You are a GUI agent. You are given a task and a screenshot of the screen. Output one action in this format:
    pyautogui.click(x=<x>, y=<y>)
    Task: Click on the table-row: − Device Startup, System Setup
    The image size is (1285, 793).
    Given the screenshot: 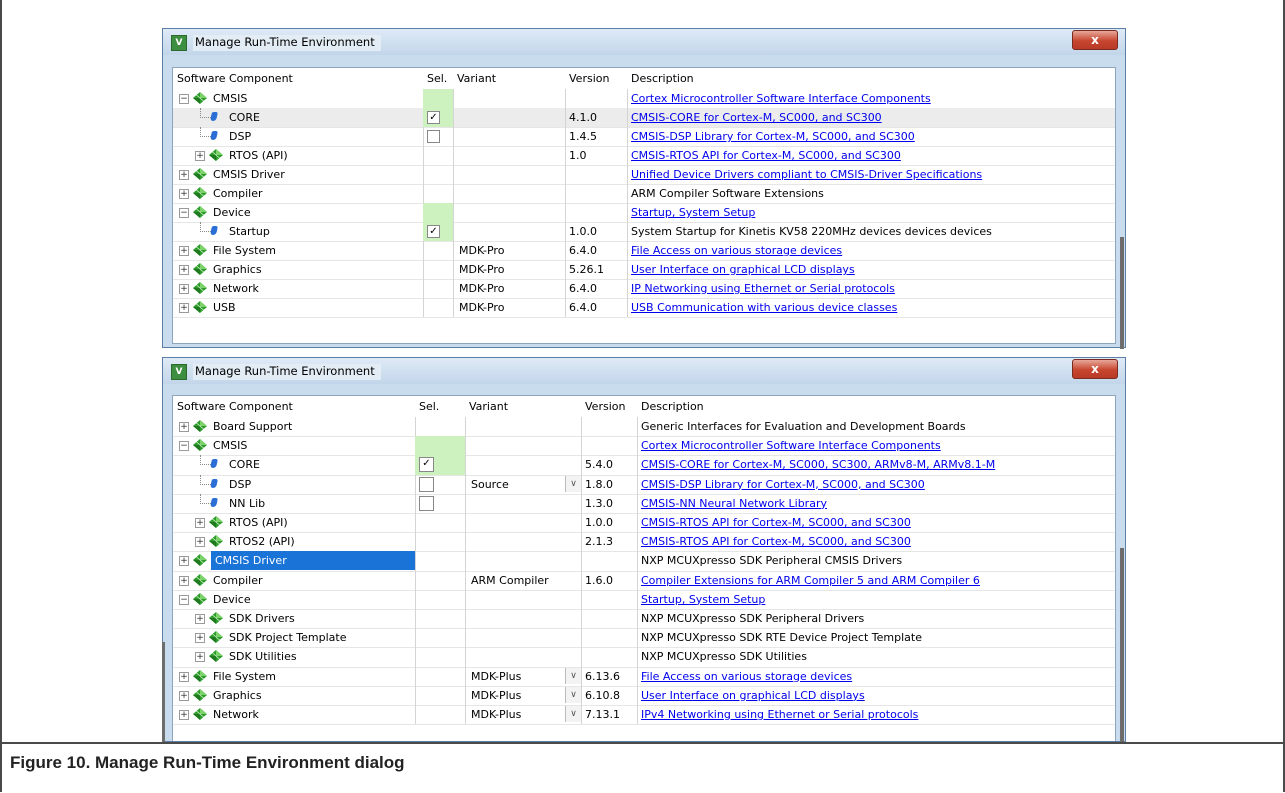 What is the action you would take?
    pyautogui.click(x=644, y=599)
    